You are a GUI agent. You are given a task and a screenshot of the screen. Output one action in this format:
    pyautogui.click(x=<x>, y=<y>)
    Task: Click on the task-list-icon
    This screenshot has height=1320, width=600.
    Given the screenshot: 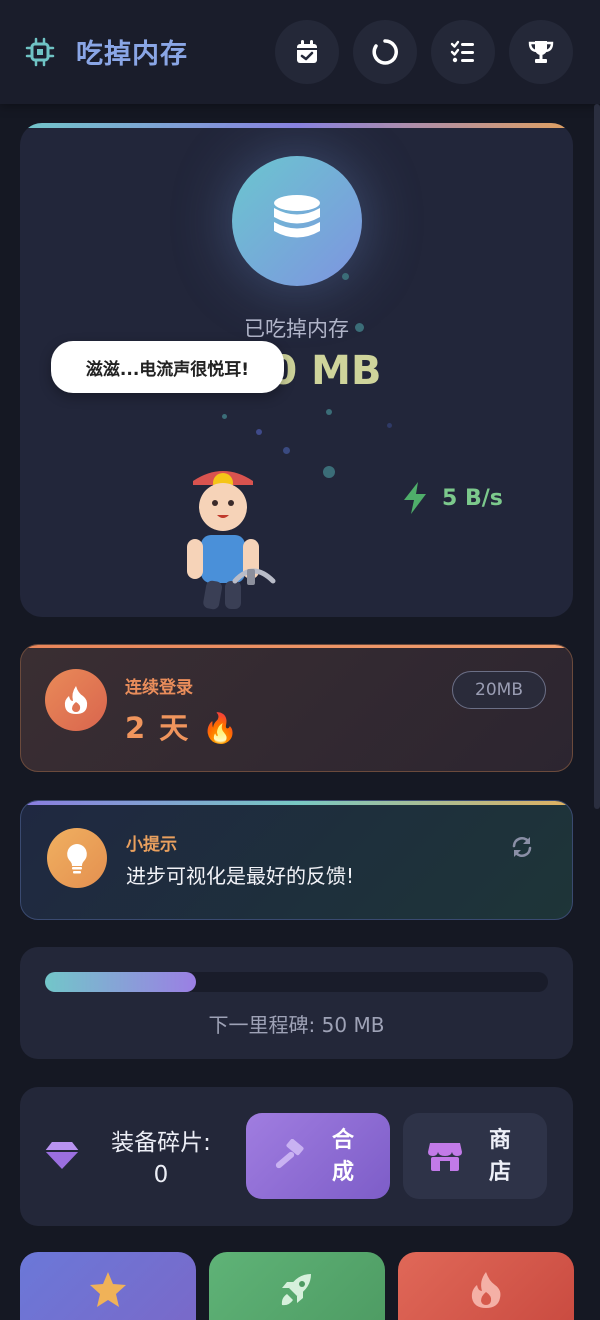 What is the action you would take?
    pyautogui.click(x=462, y=51)
    